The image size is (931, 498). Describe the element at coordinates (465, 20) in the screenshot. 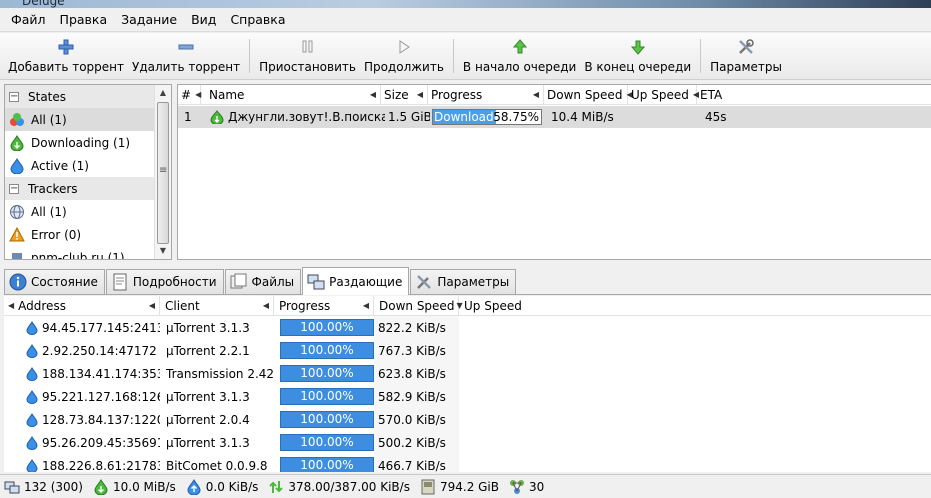

I see `menu-bar: Файл Правка Задание Вид Справка` at that location.